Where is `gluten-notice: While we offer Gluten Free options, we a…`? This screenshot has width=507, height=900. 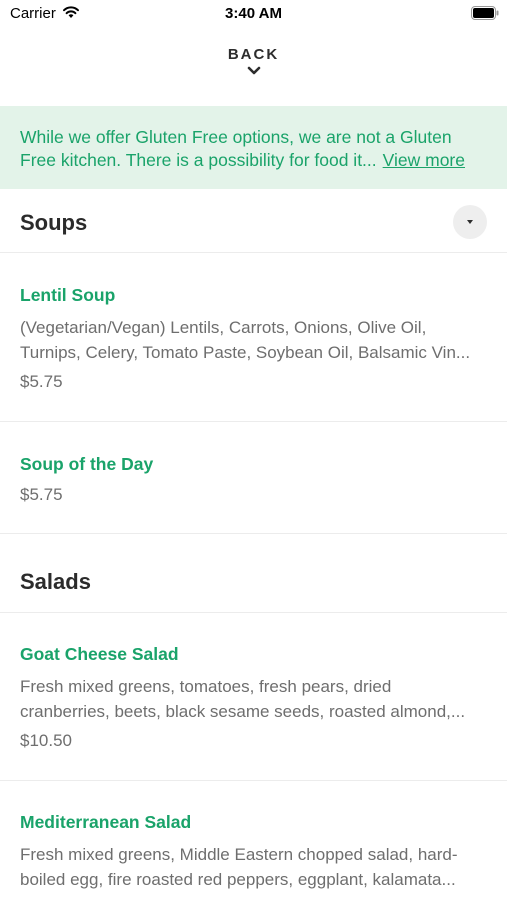
gluten-notice: While we offer Gluten Free options, we a… is located at coordinates (253, 147).